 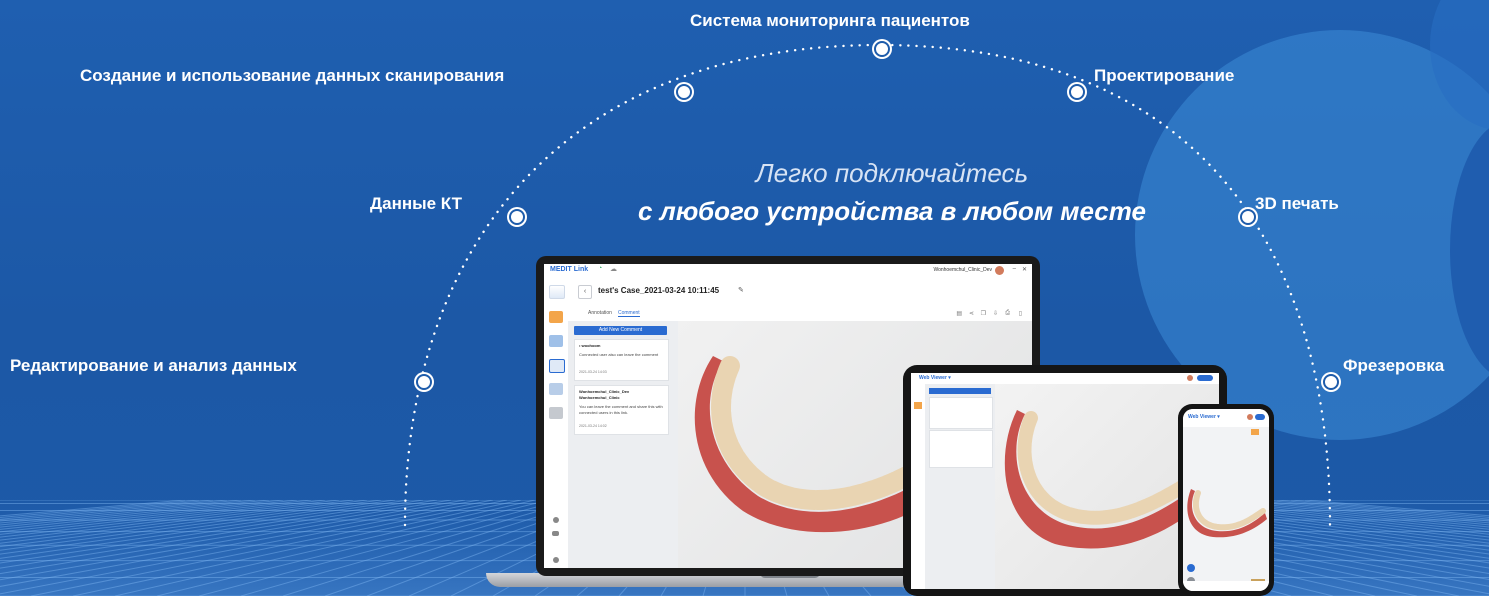 What do you see at coordinates (1331, 382) in the screenshot?
I see `feature-dot-milling` at bounding box center [1331, 382].